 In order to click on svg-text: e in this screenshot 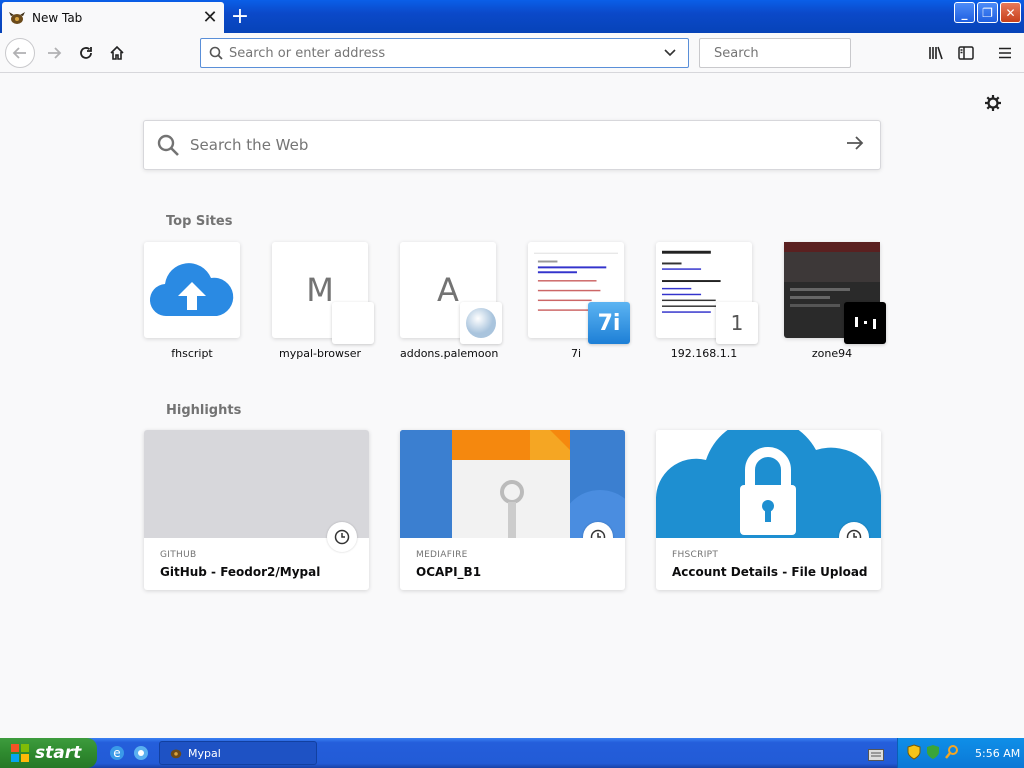, I will do `click(116, 753)`.